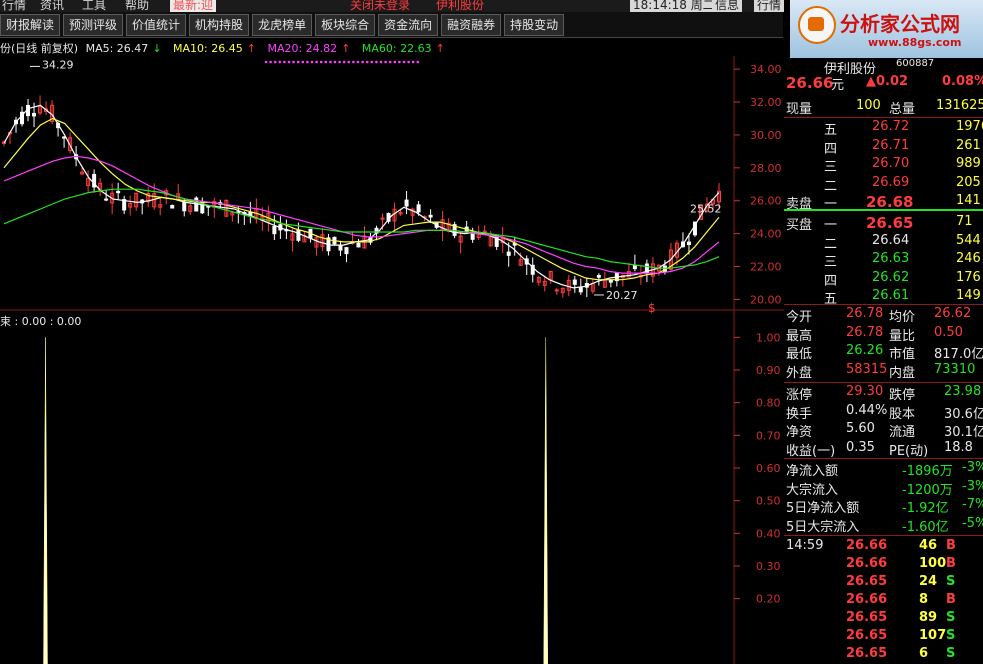 The image size is (983, 664). What do you see at coordinates (902, 414) in the screenshot?
I see `stat-label: 股本` at bounding box center [902, 414].